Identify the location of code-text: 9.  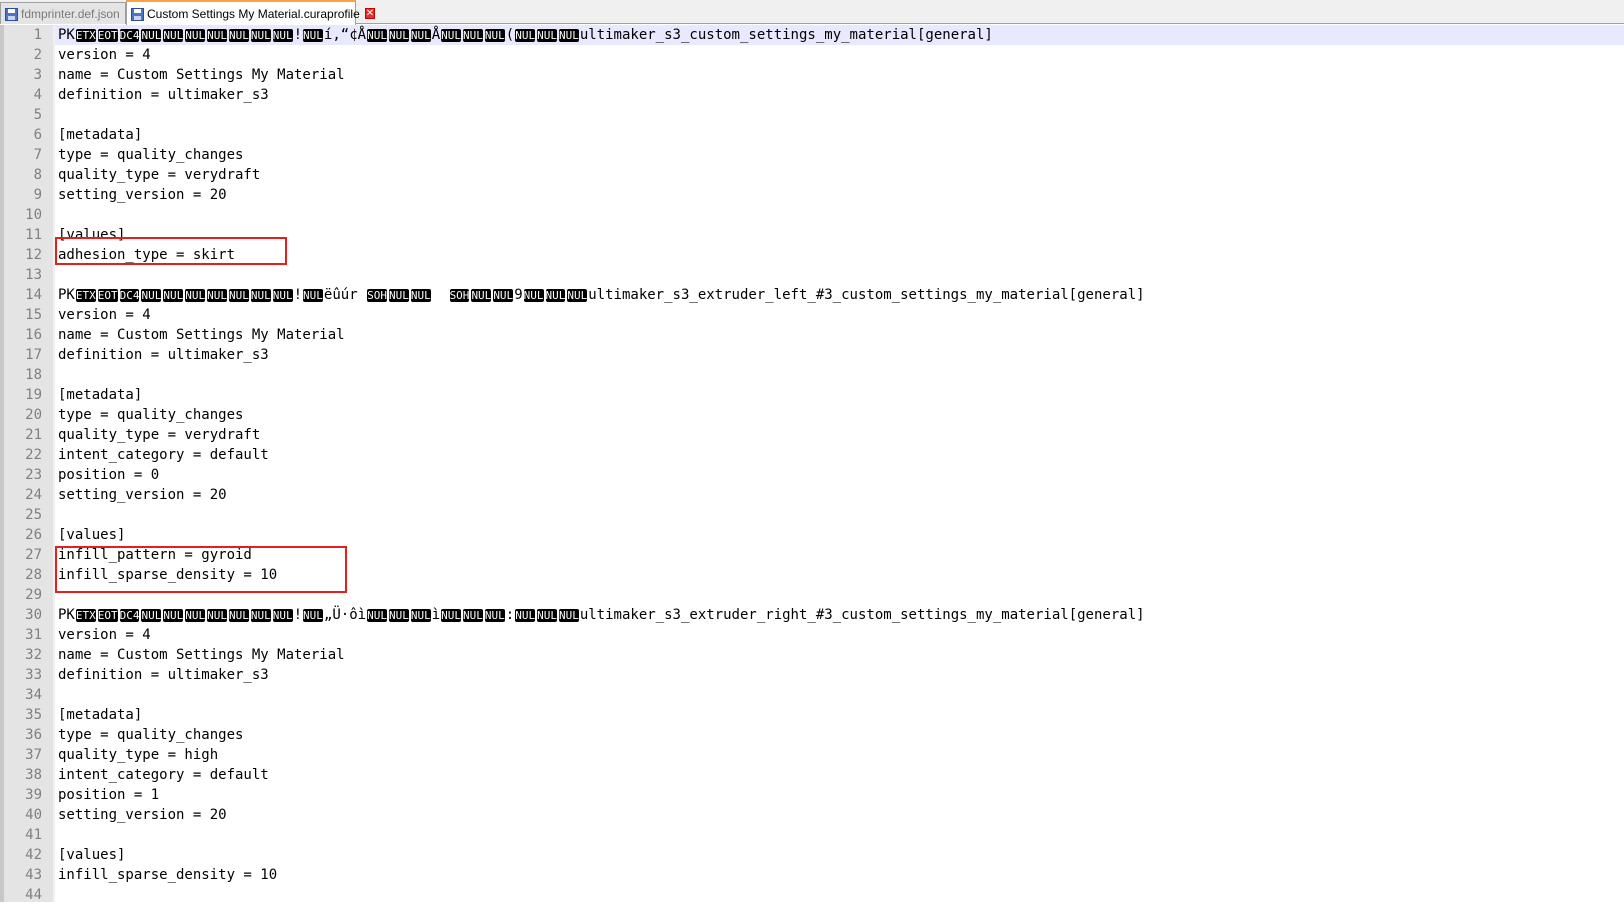
(518, 295).